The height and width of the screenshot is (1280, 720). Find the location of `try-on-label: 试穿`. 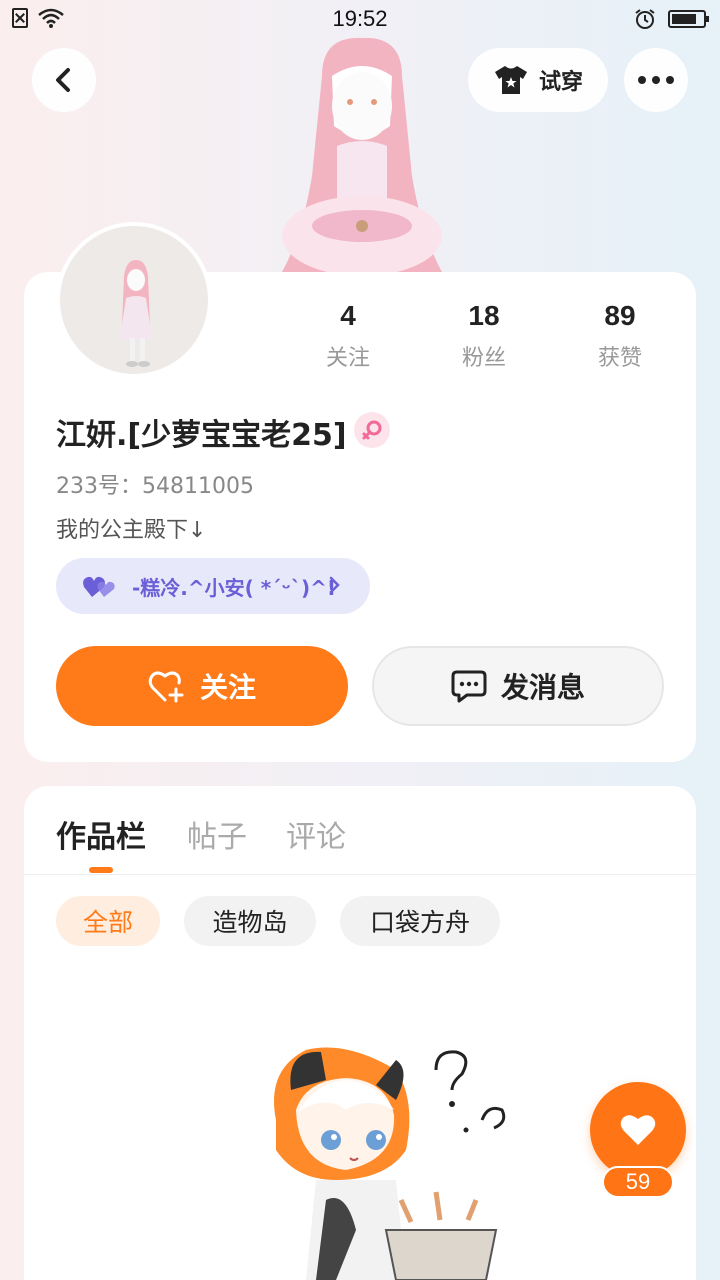

try-on-label: 试穿 is located at coordinates (560, 82).